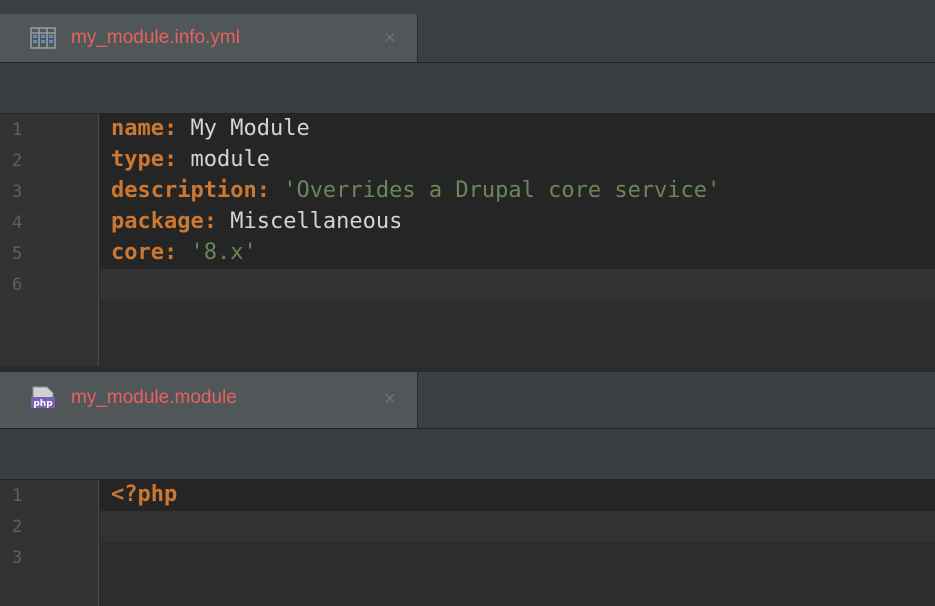 The image size is (935, 606). I want to click on line-number: 6, so click(17, 285).